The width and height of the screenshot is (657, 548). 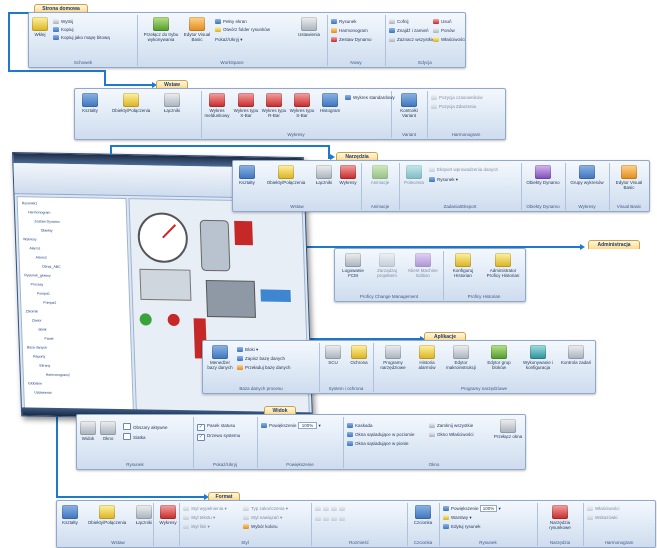 I want to click on status-bar-checkbox: ✓ Pasek statusu, so click(x=216, y=427).